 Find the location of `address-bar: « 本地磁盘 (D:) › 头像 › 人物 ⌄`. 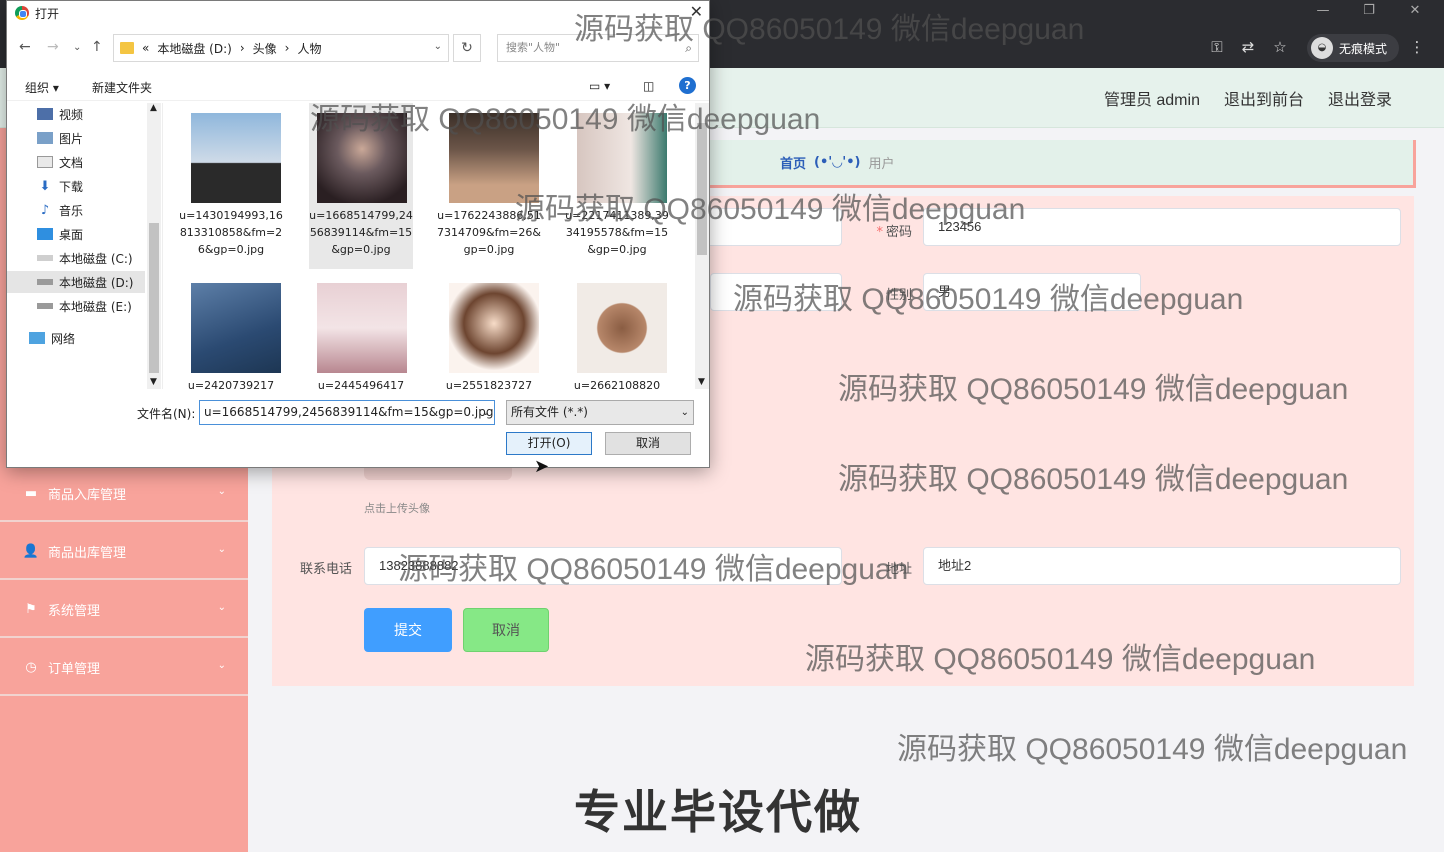

address-bar: « 本地磁盘 (D:) › 头像 › 人物 ⌄ is located at coordinates (281, 48).